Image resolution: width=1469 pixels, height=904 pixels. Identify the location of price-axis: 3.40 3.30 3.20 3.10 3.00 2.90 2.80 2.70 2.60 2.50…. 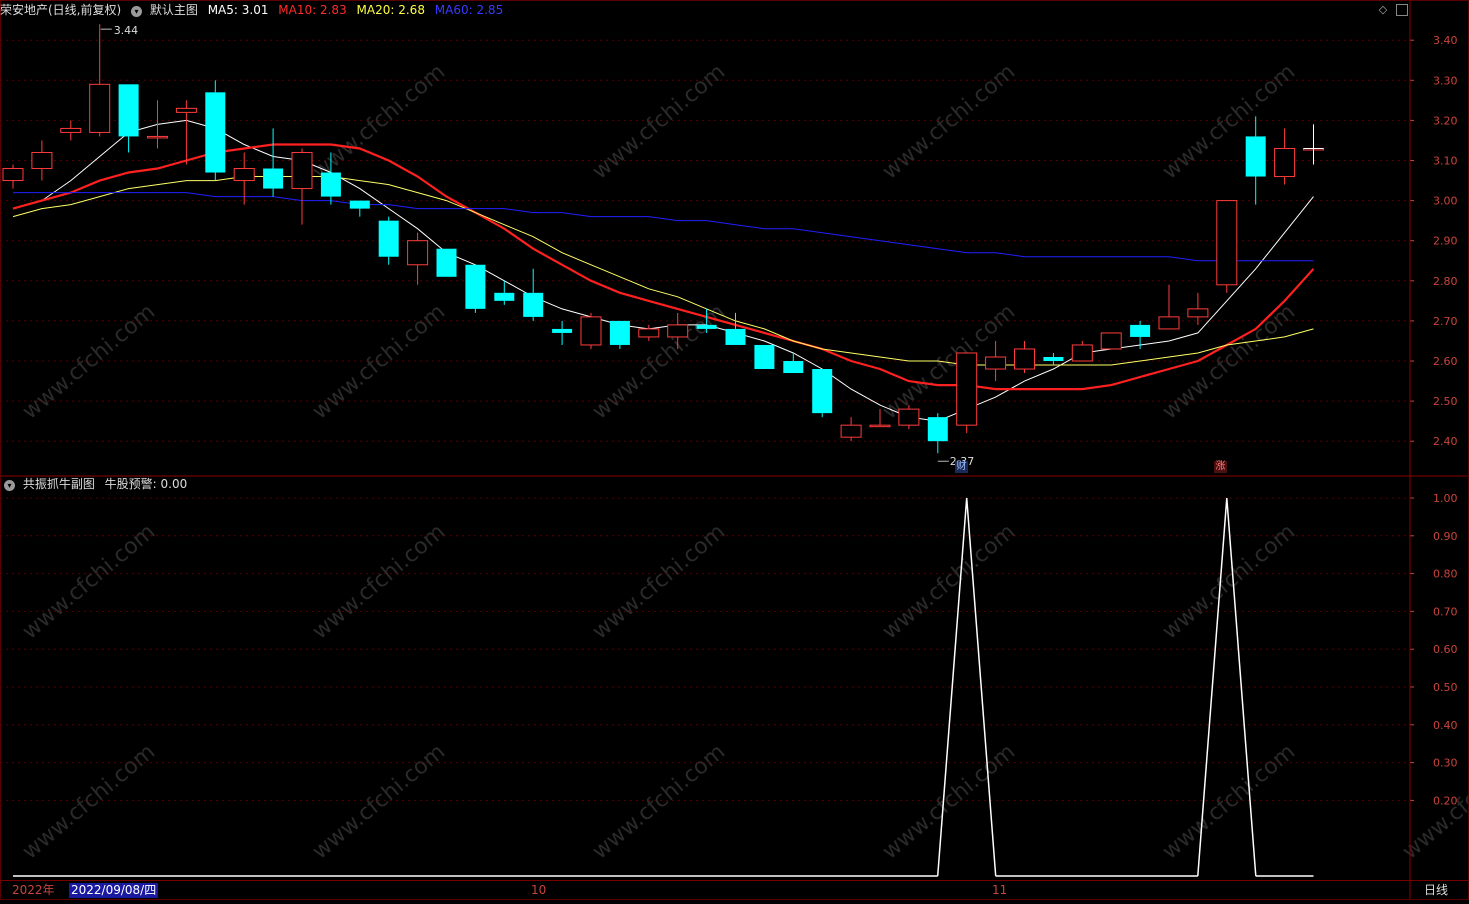
(1434, 241).